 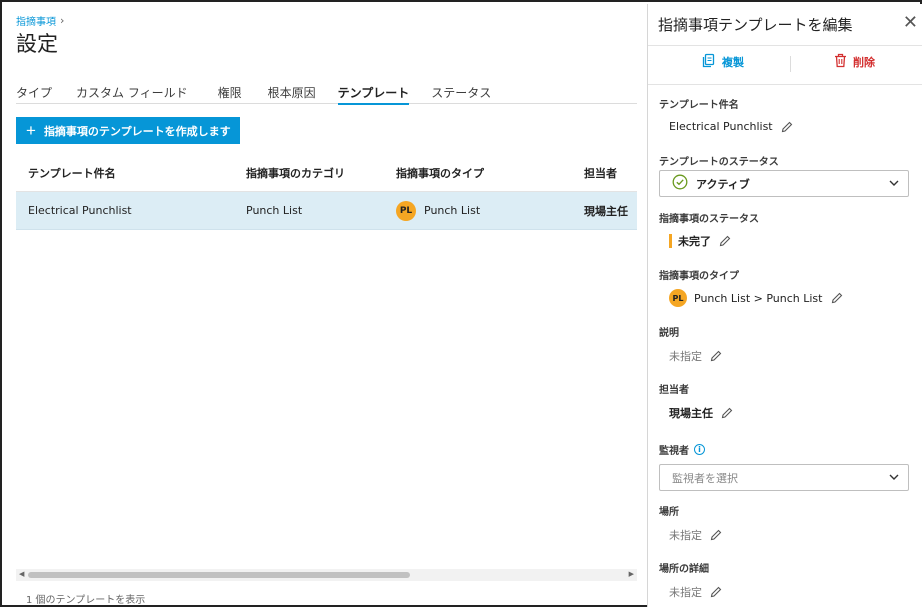 I want to click on duplicate-label: 複製, so click(x=733, y=62).